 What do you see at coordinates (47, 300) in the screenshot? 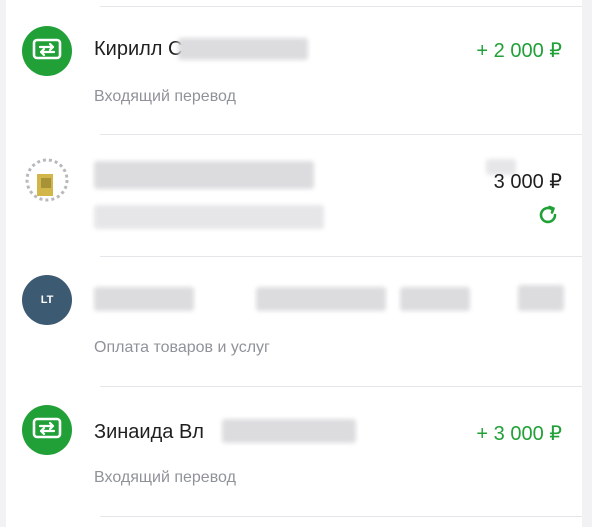
I see `merchant-avatar: LT` at bounding box center [47, 300].